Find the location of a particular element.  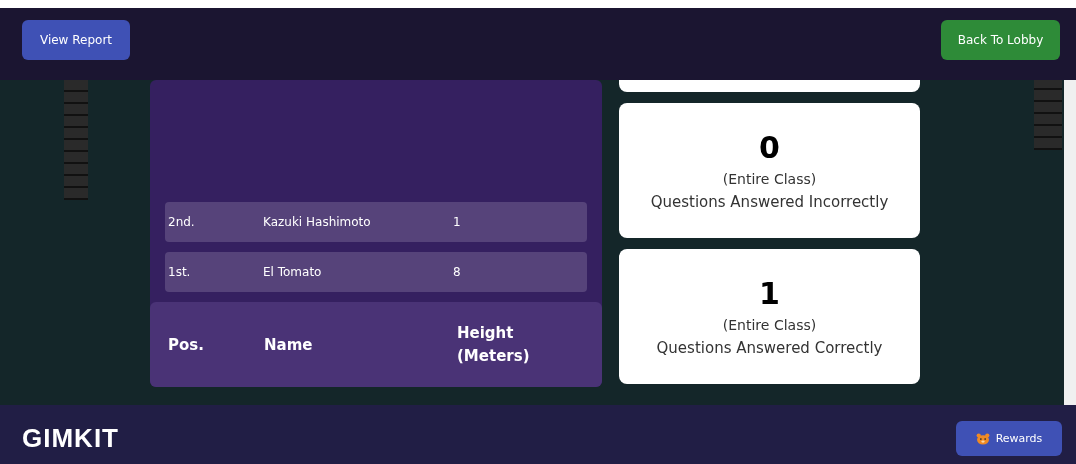

gimkit-logo: GIMKIT is located at coordinates (70, 438).